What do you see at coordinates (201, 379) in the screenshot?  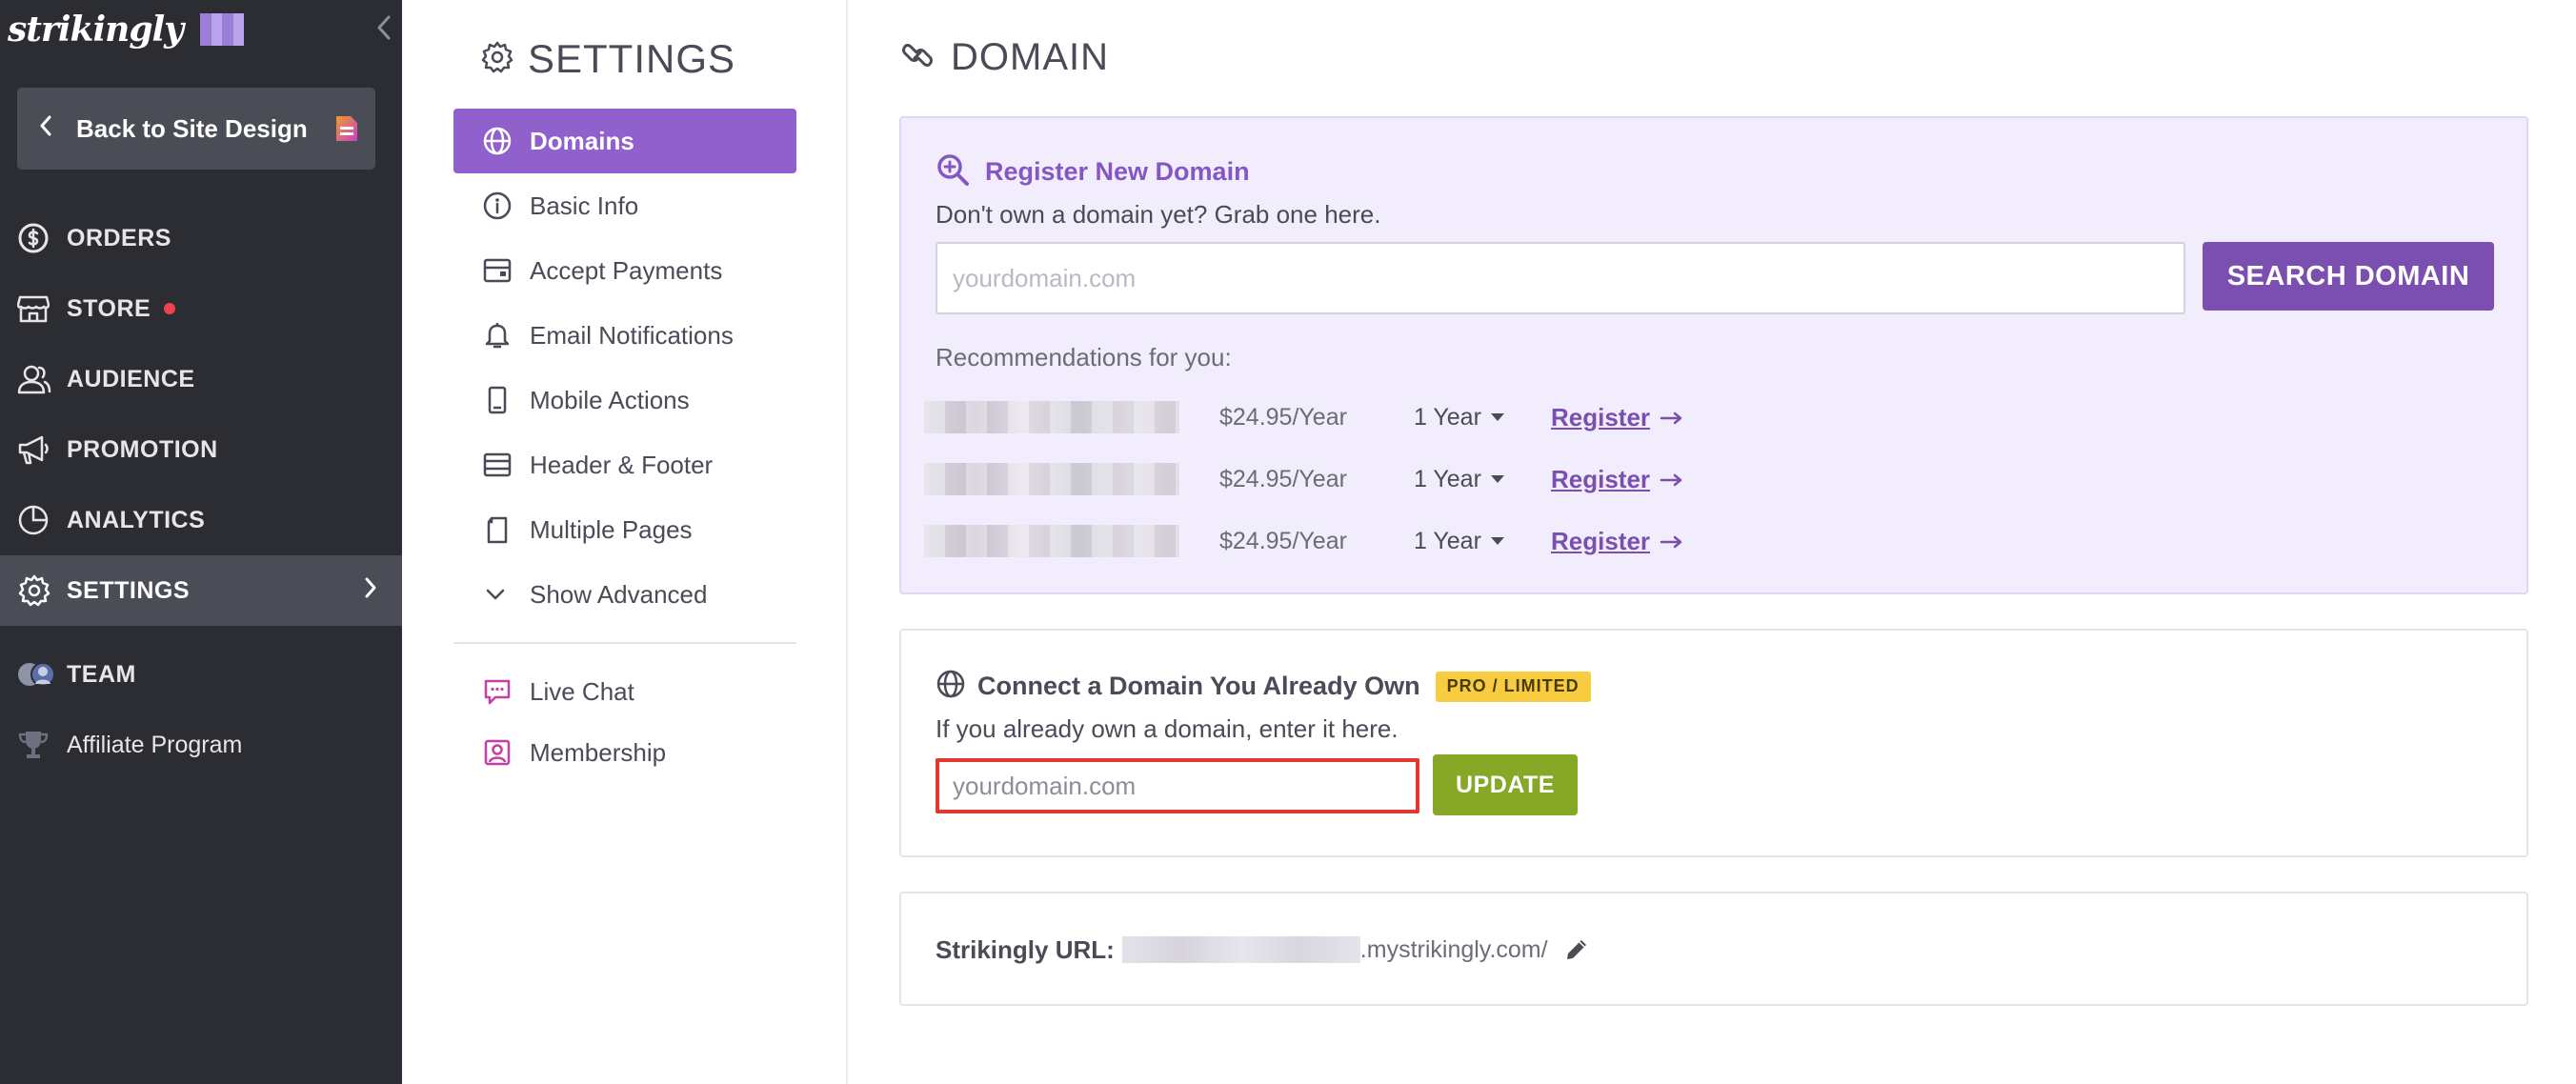 I see `nav-item-audience: AUDIENCE` at bounding box center [201, 379].